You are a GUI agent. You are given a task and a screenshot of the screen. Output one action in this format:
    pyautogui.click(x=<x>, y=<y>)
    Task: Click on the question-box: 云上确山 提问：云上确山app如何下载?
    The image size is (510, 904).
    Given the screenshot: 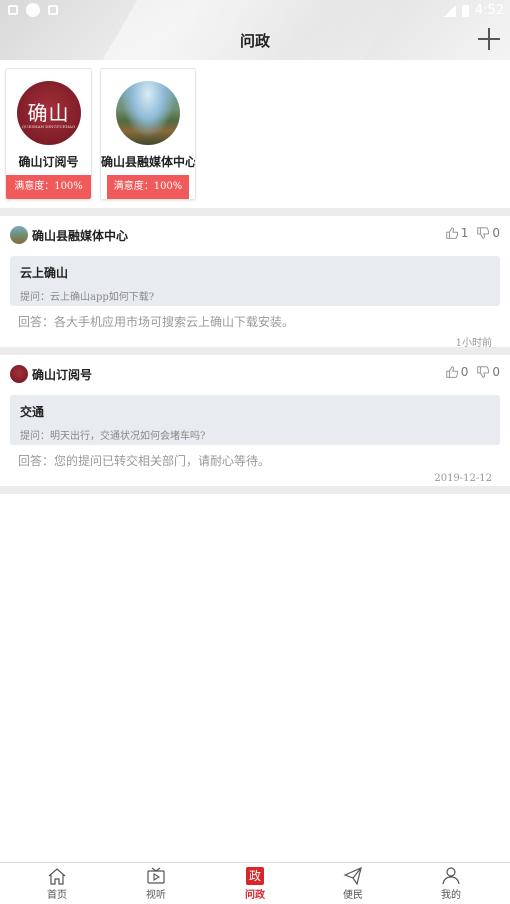 What is the action you would take?
    pyautogui.click(x=255, y=281)
    